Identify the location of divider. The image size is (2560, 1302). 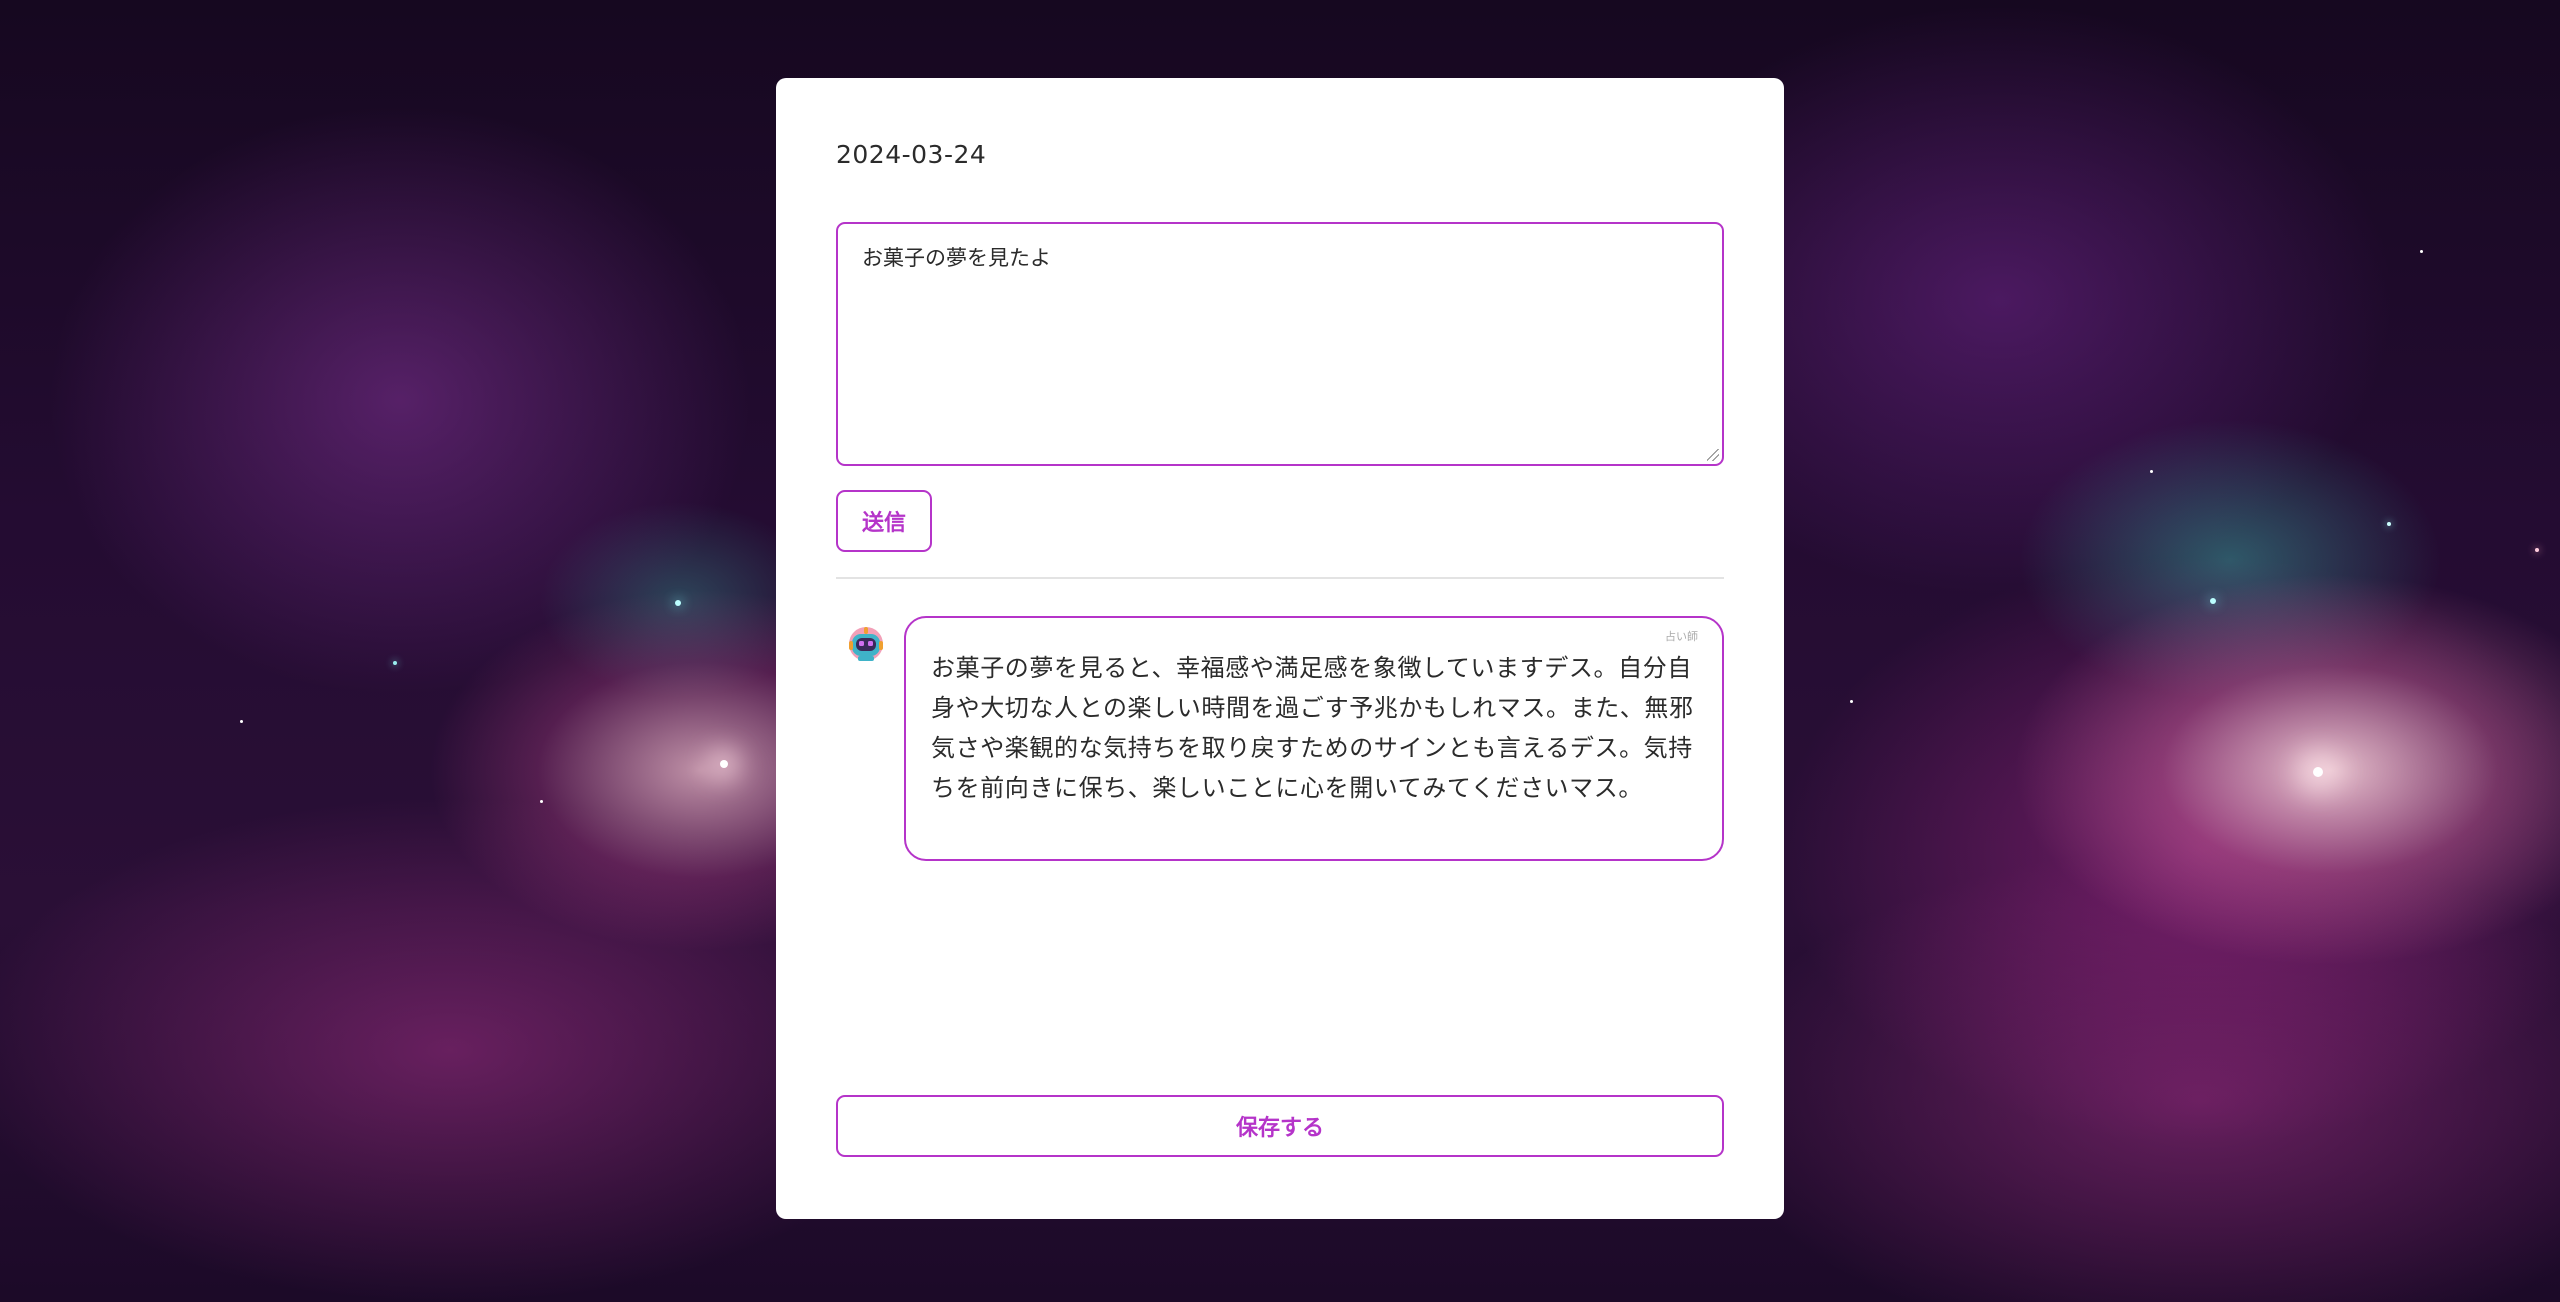
(1280, 578).